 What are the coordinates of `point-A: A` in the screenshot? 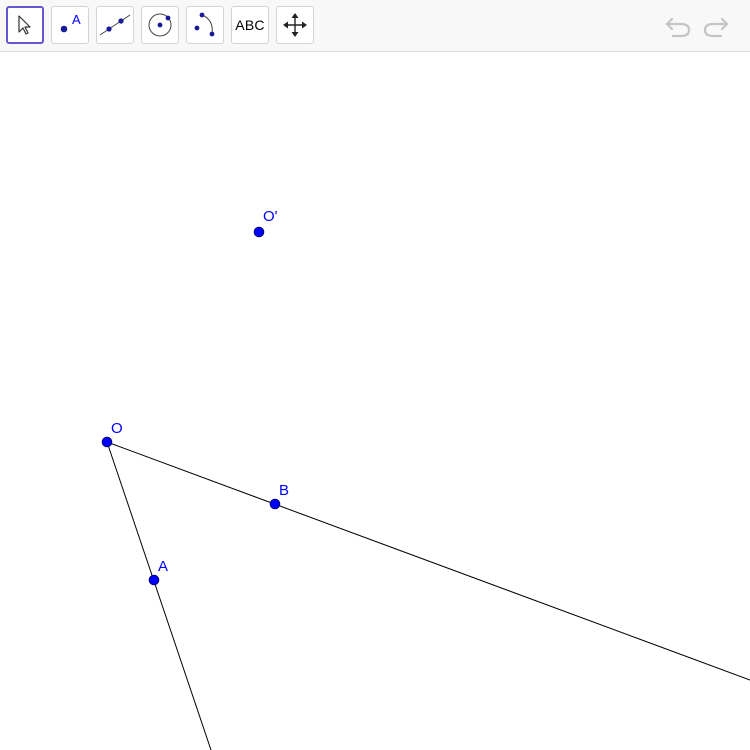 It's located at (158, 572).